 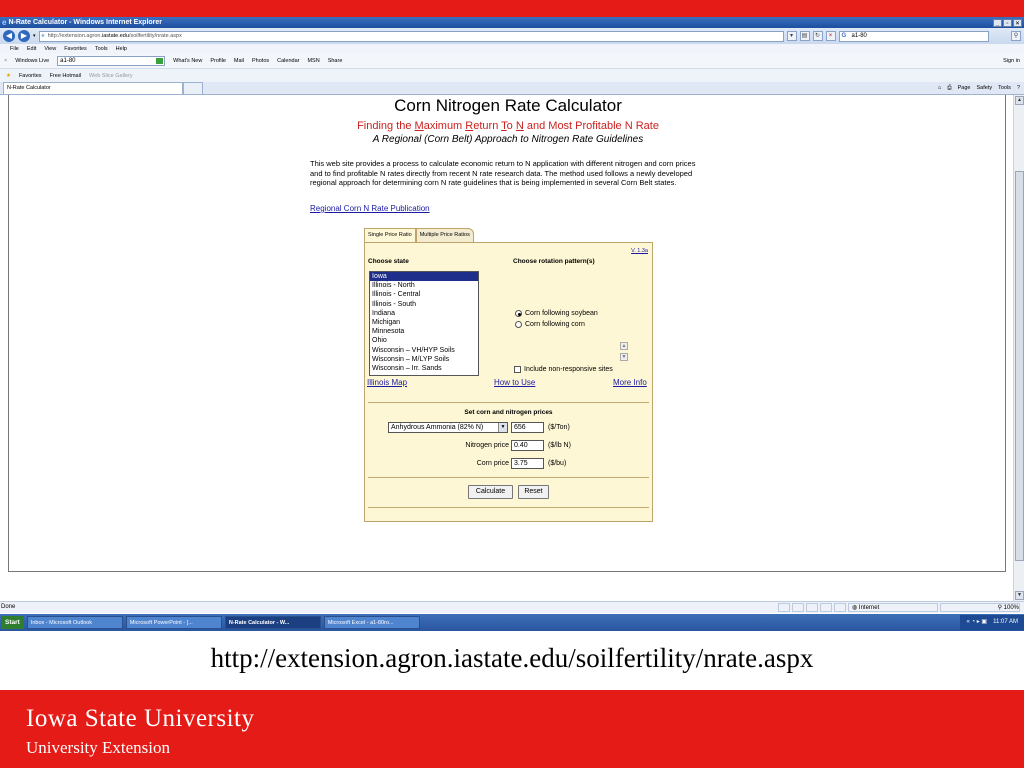 I want to click on status-text: Done, so click(x=8, y=607).